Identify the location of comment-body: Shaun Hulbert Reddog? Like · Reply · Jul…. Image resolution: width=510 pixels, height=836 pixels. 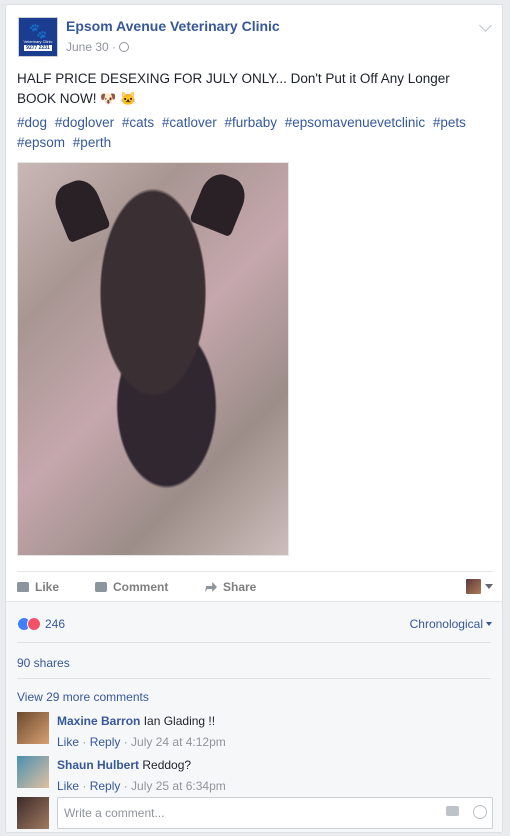
(141, 775).